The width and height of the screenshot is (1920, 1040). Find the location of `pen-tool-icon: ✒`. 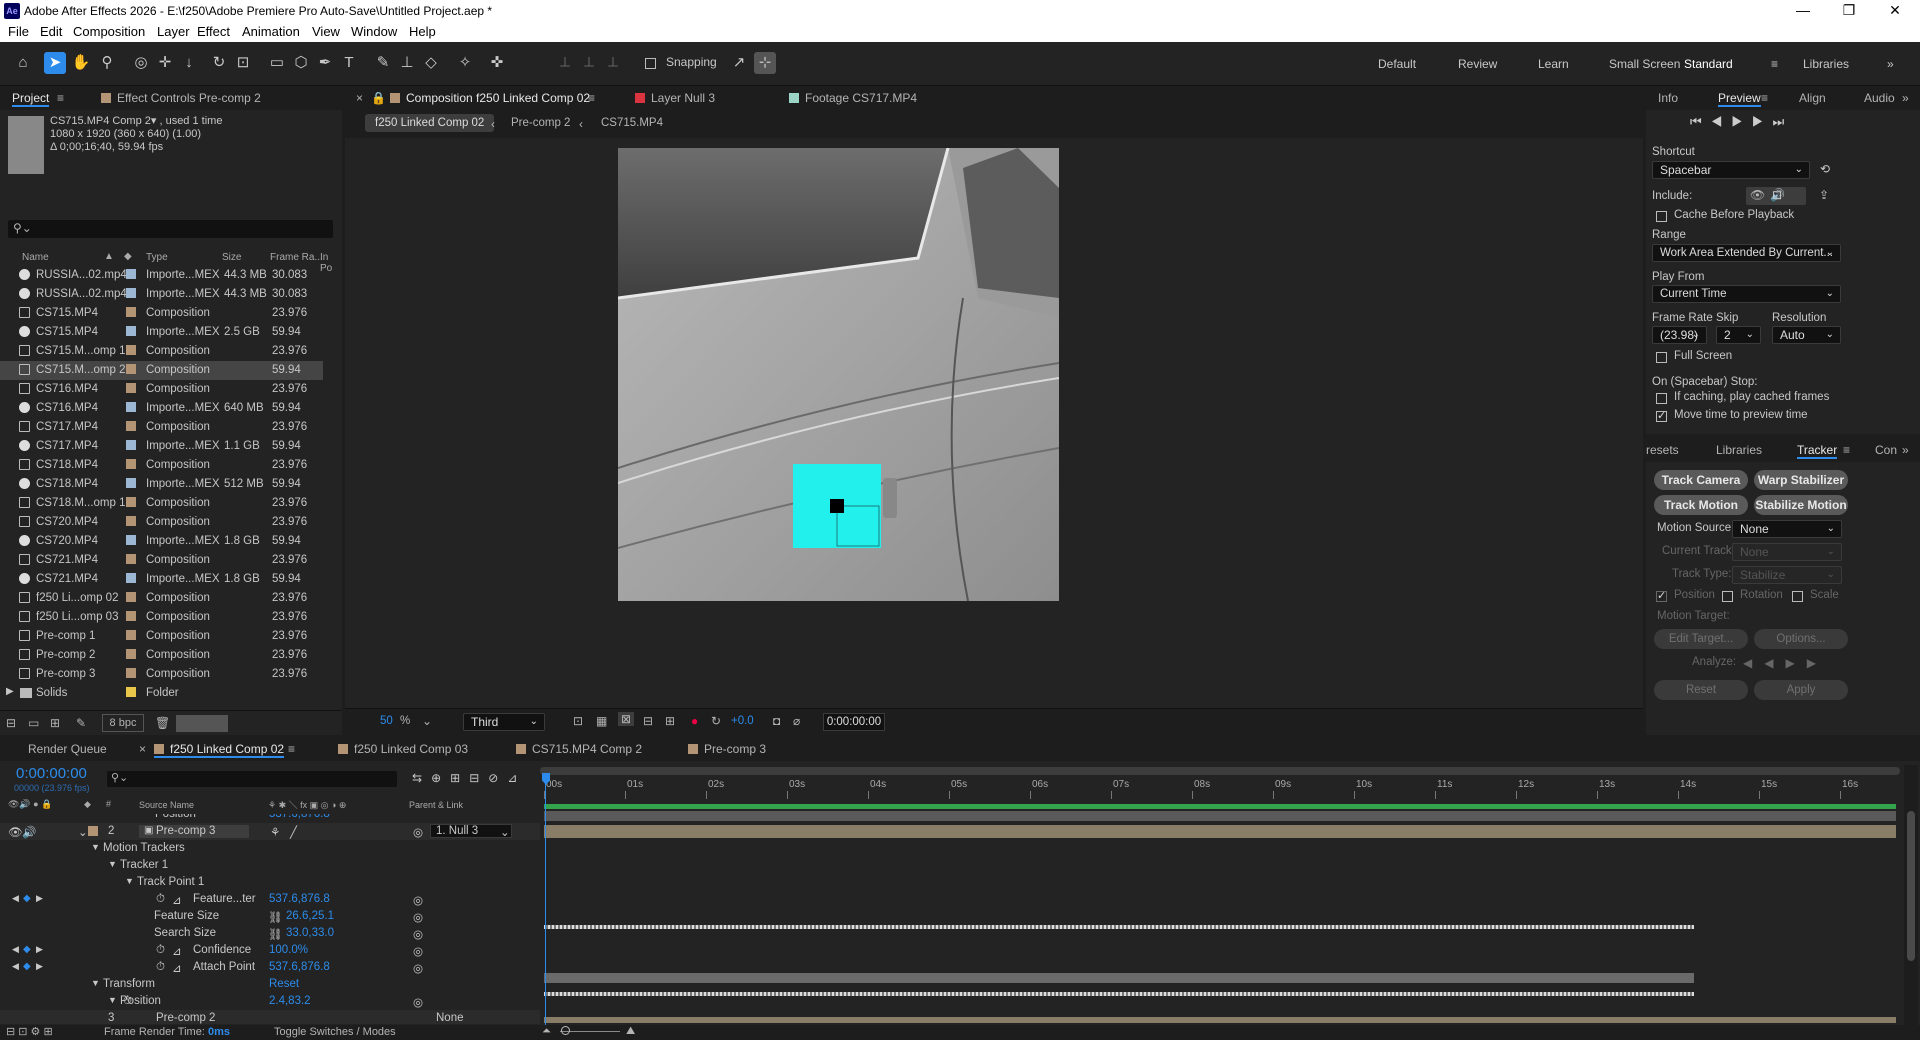

pen-tool-icon: ✒ is located at coordinates (325, 63).